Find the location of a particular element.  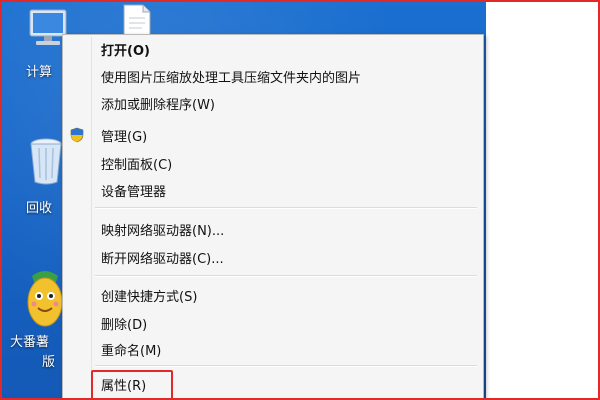

desktop-icon-dafanshu-label2: 版 is located at coordinates (49, 362).